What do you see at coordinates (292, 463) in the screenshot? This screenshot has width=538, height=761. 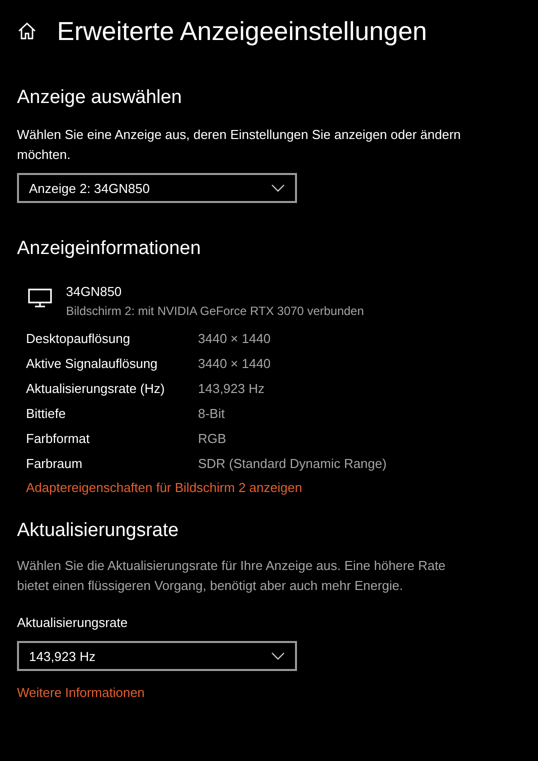 I see `property-value: SDR (Standard Dynamic Range)` at bounding box center [292, 463].